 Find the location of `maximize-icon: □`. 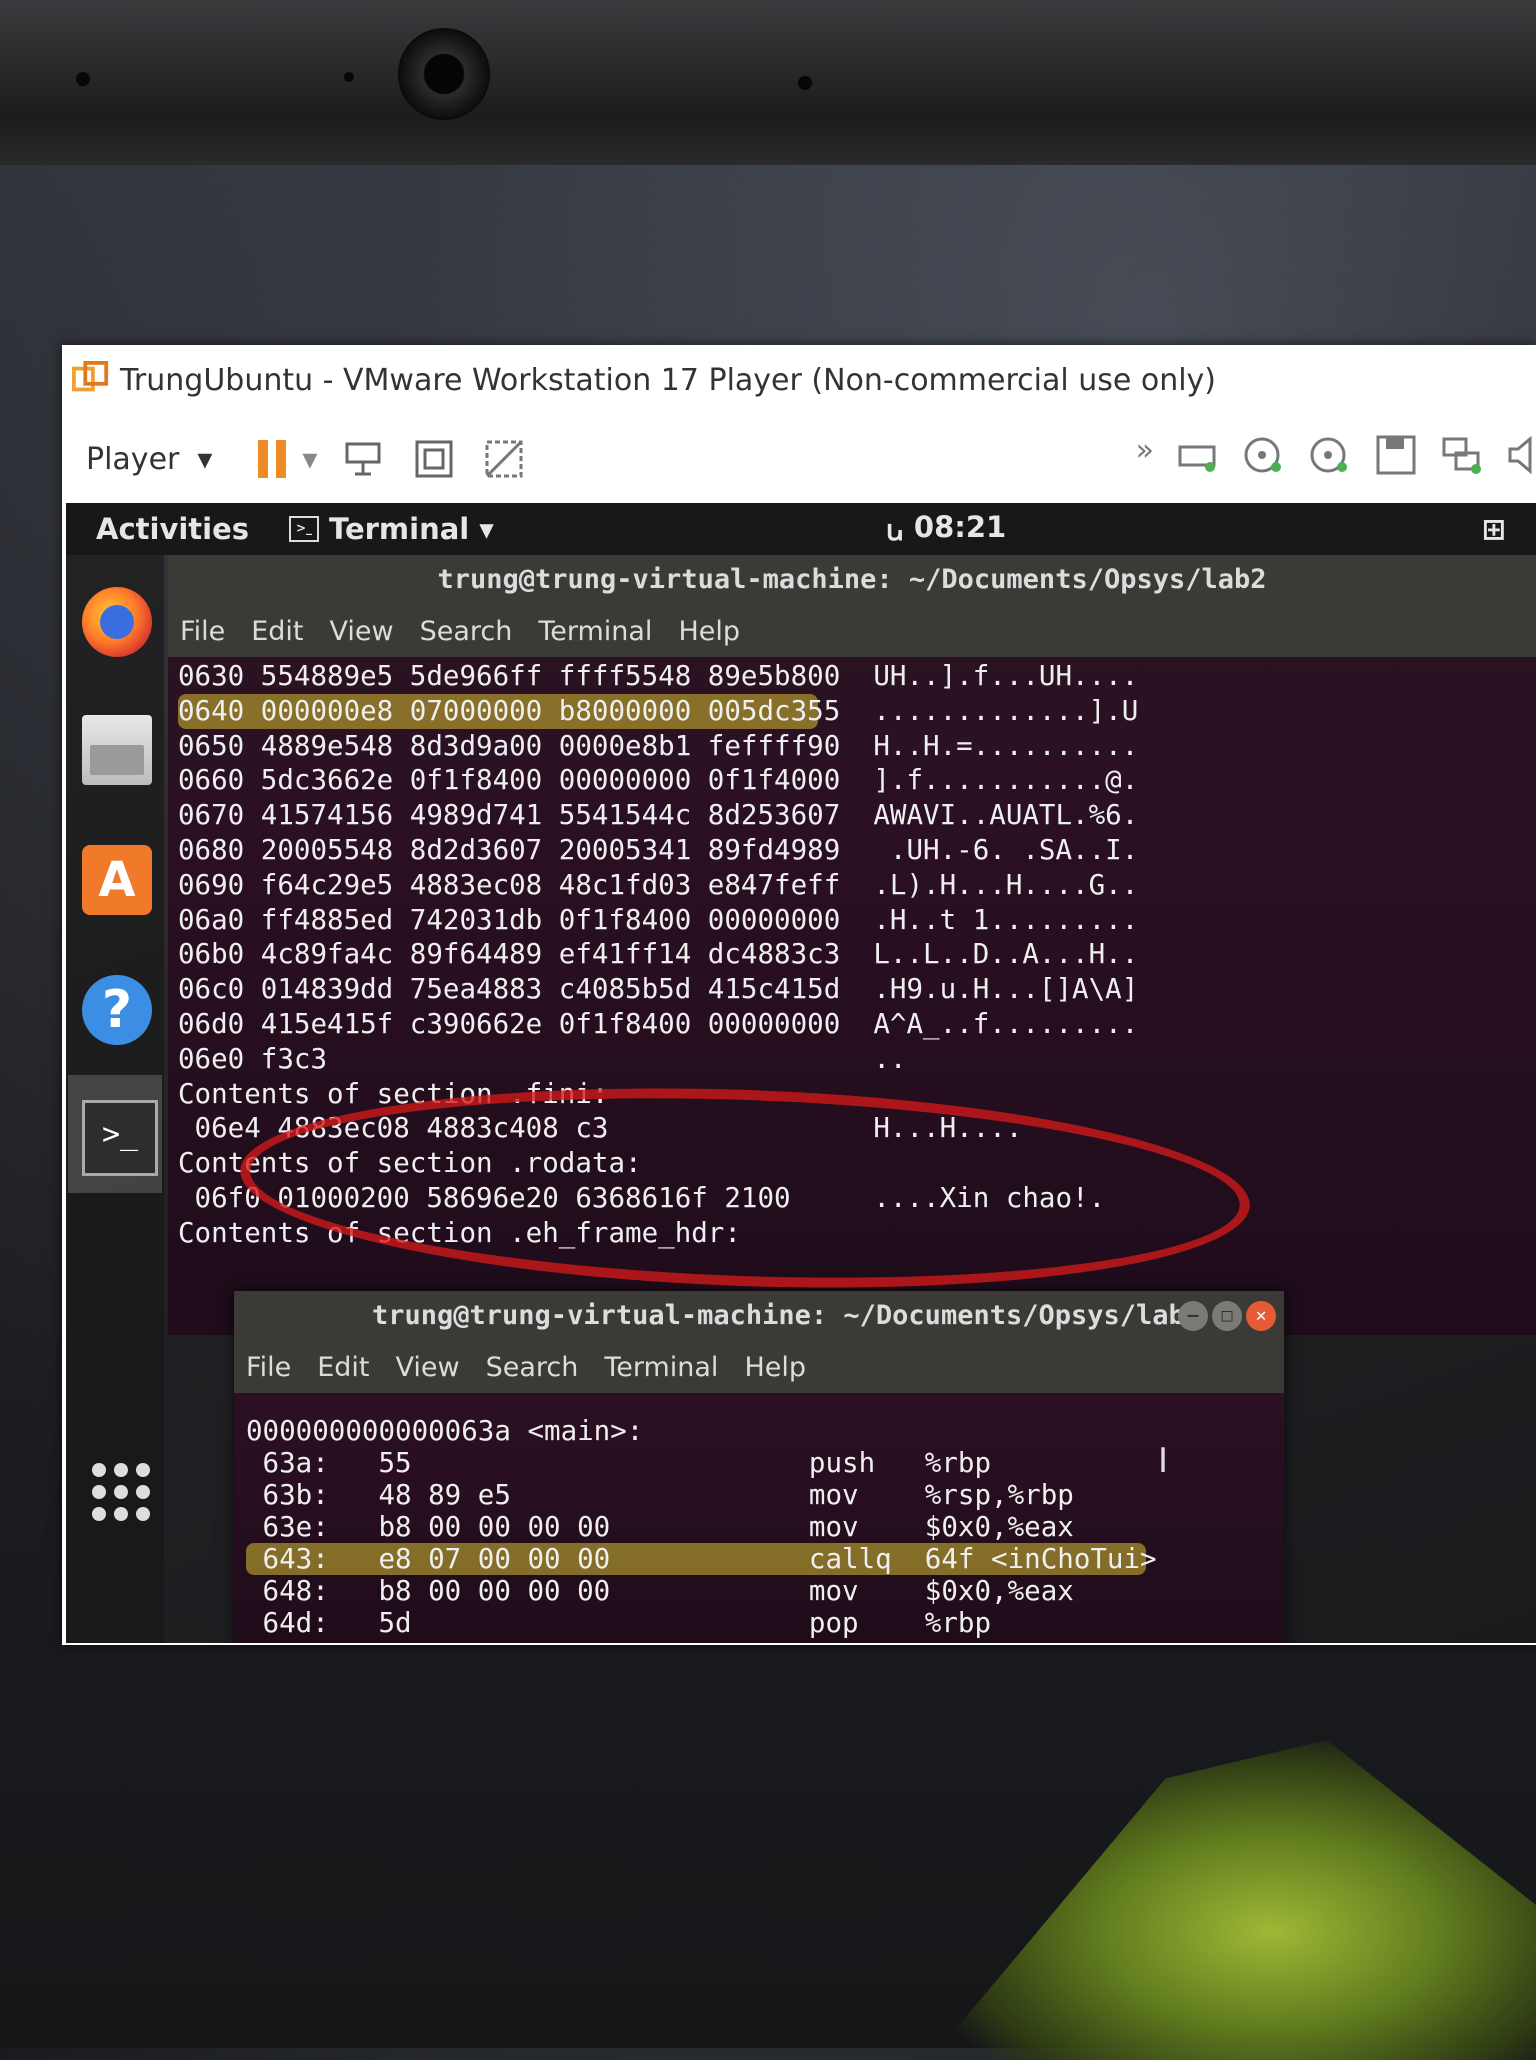

maximize-icon: □ is located at coordinates (1227, 1316).